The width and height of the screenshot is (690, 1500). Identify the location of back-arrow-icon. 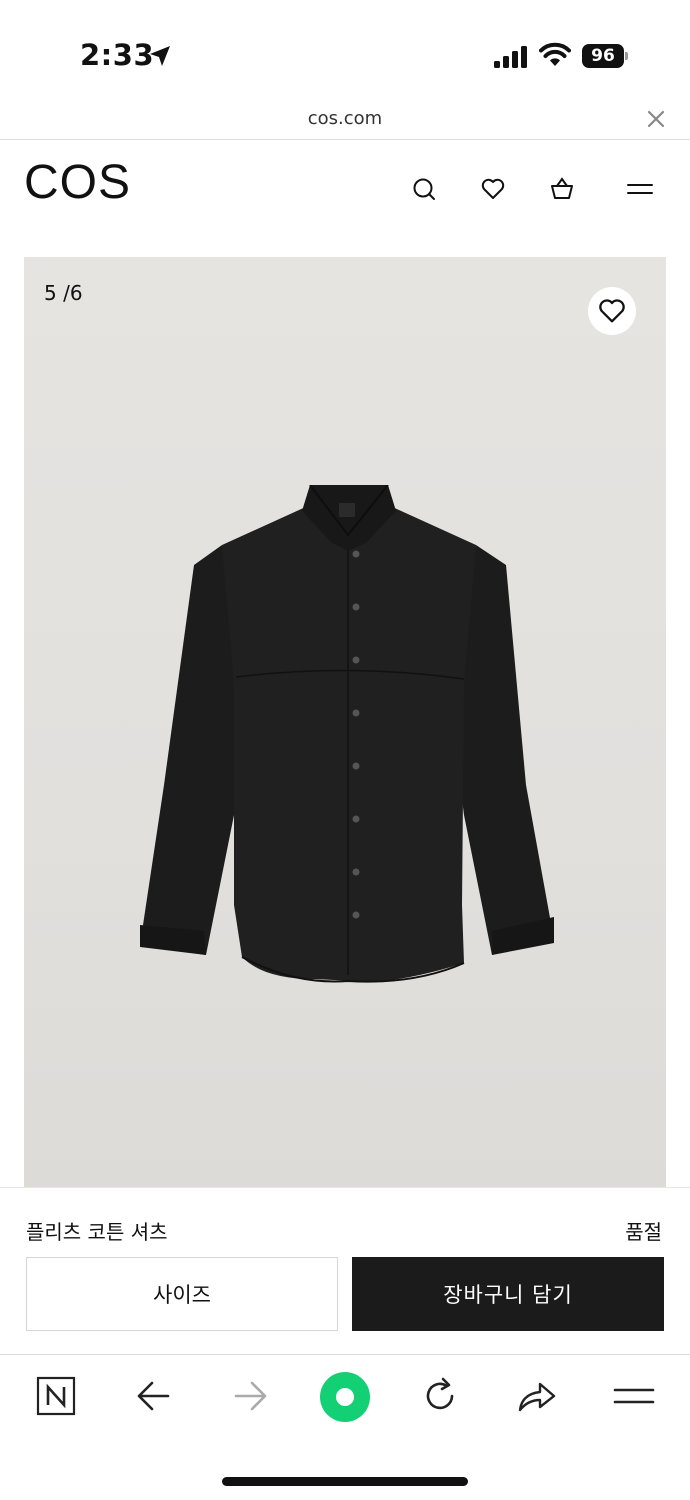
(154, 1396).